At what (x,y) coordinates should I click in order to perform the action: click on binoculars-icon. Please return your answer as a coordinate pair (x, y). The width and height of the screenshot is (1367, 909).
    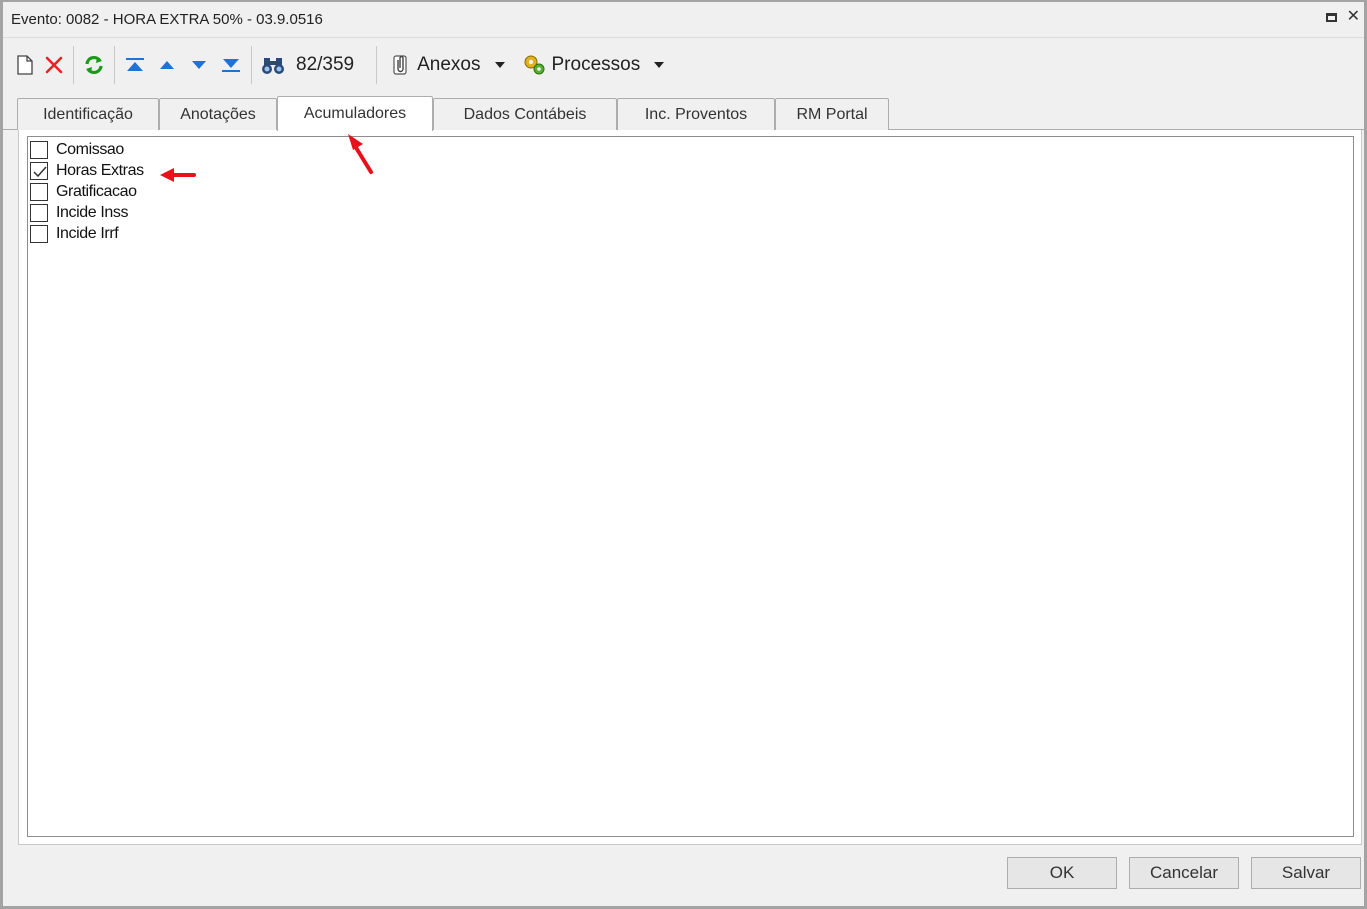
    Looking at the image, I should click on (273, 66).